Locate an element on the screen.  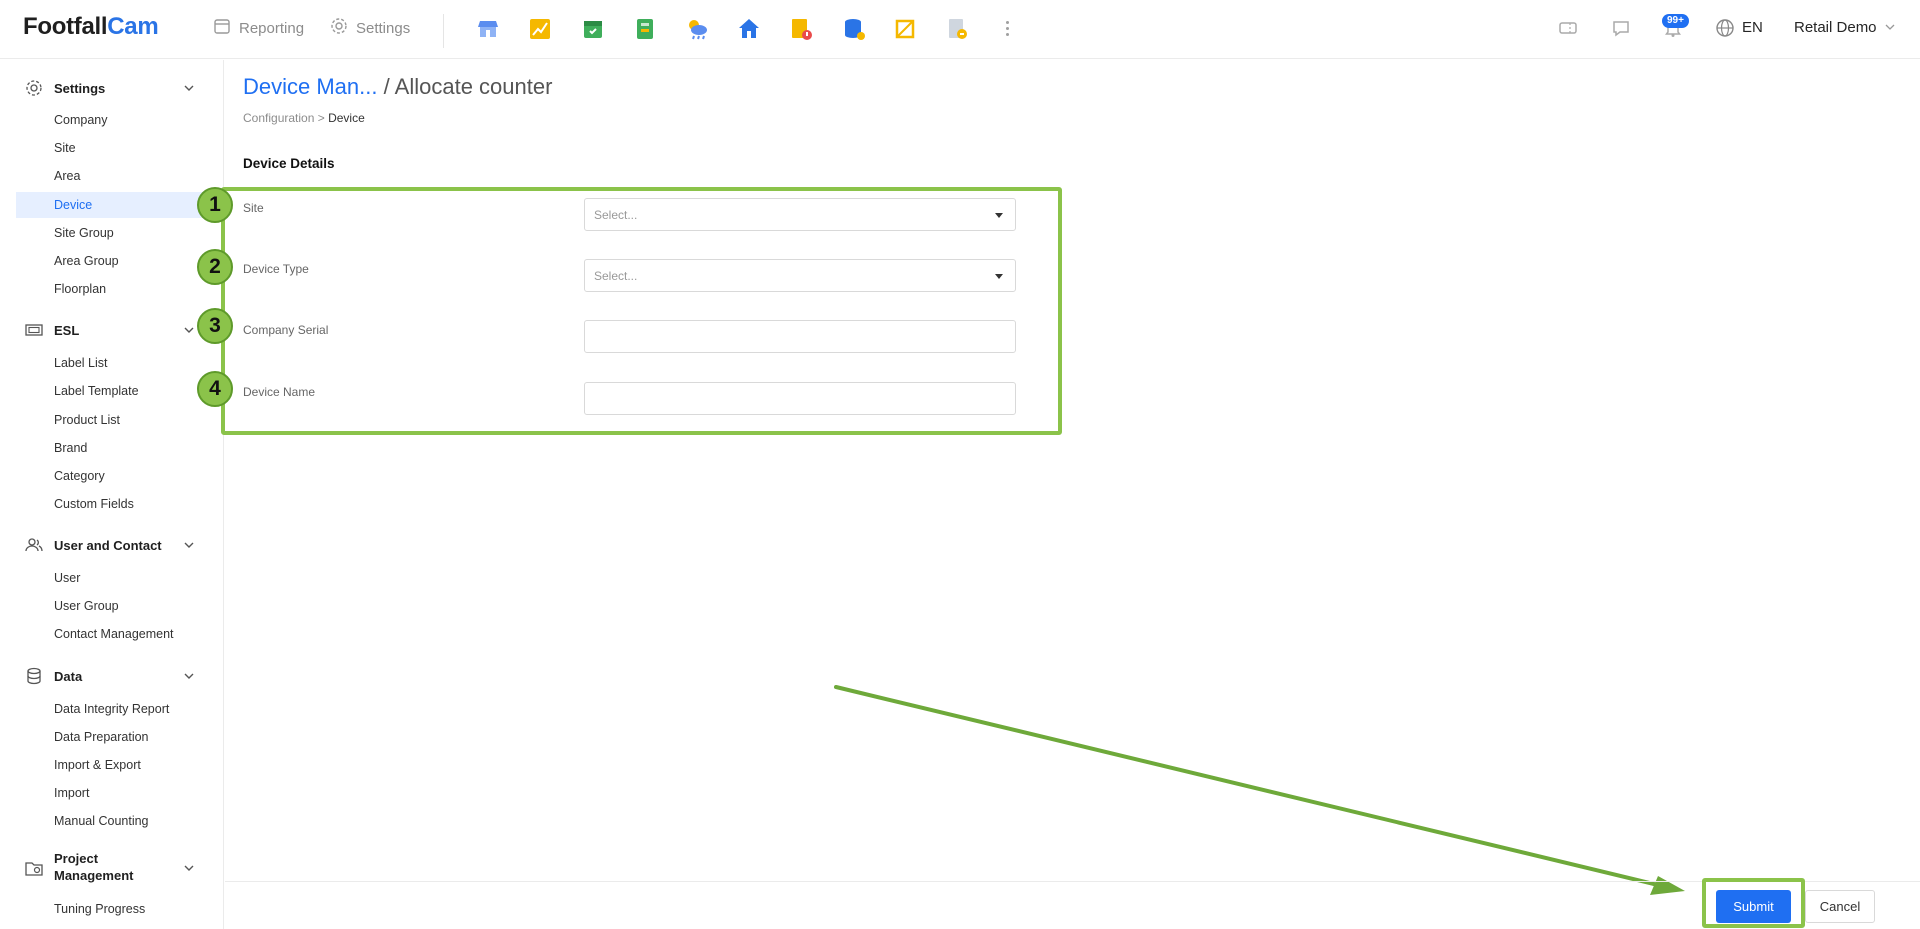
display-icon is located at coordinates (34, 330).